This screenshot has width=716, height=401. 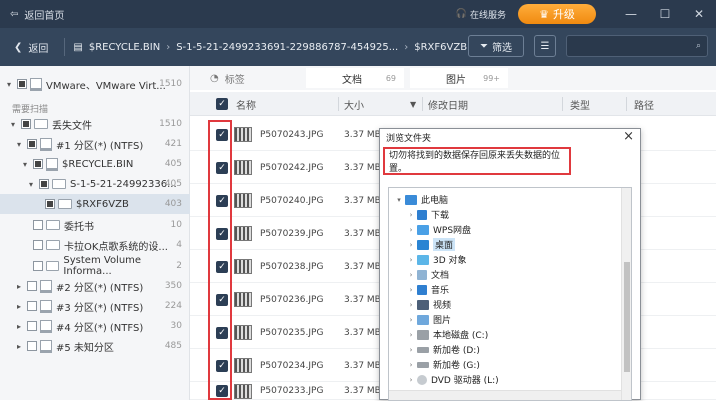 I want to click on tab-documents: 文档 69, so click(x=355, y=78).